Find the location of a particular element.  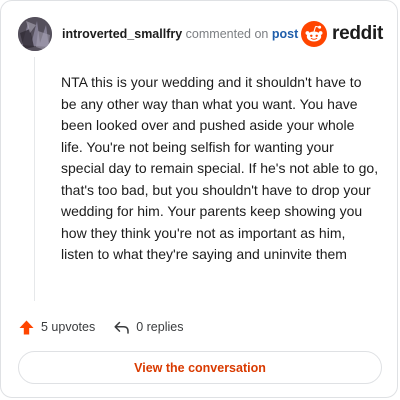

thread-line is located at coordinates (34, 179).